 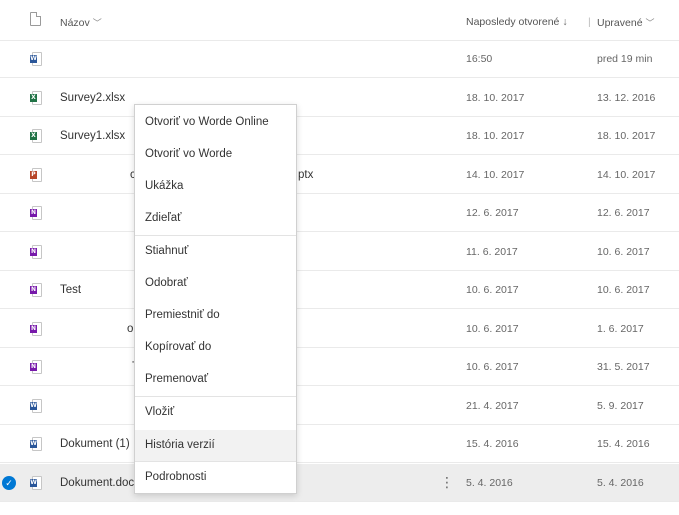 What do you see at coordinates (492, 444) in the screenshot?
I see `last-opened-date: 15. 4. 2016` at bounding box center [492, 444].